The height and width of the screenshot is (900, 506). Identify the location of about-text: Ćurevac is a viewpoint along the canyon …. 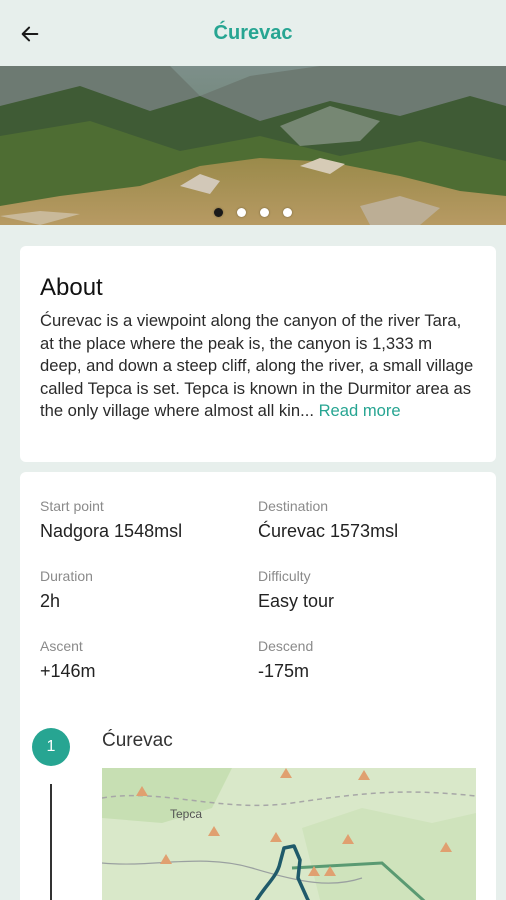
(257, 365).